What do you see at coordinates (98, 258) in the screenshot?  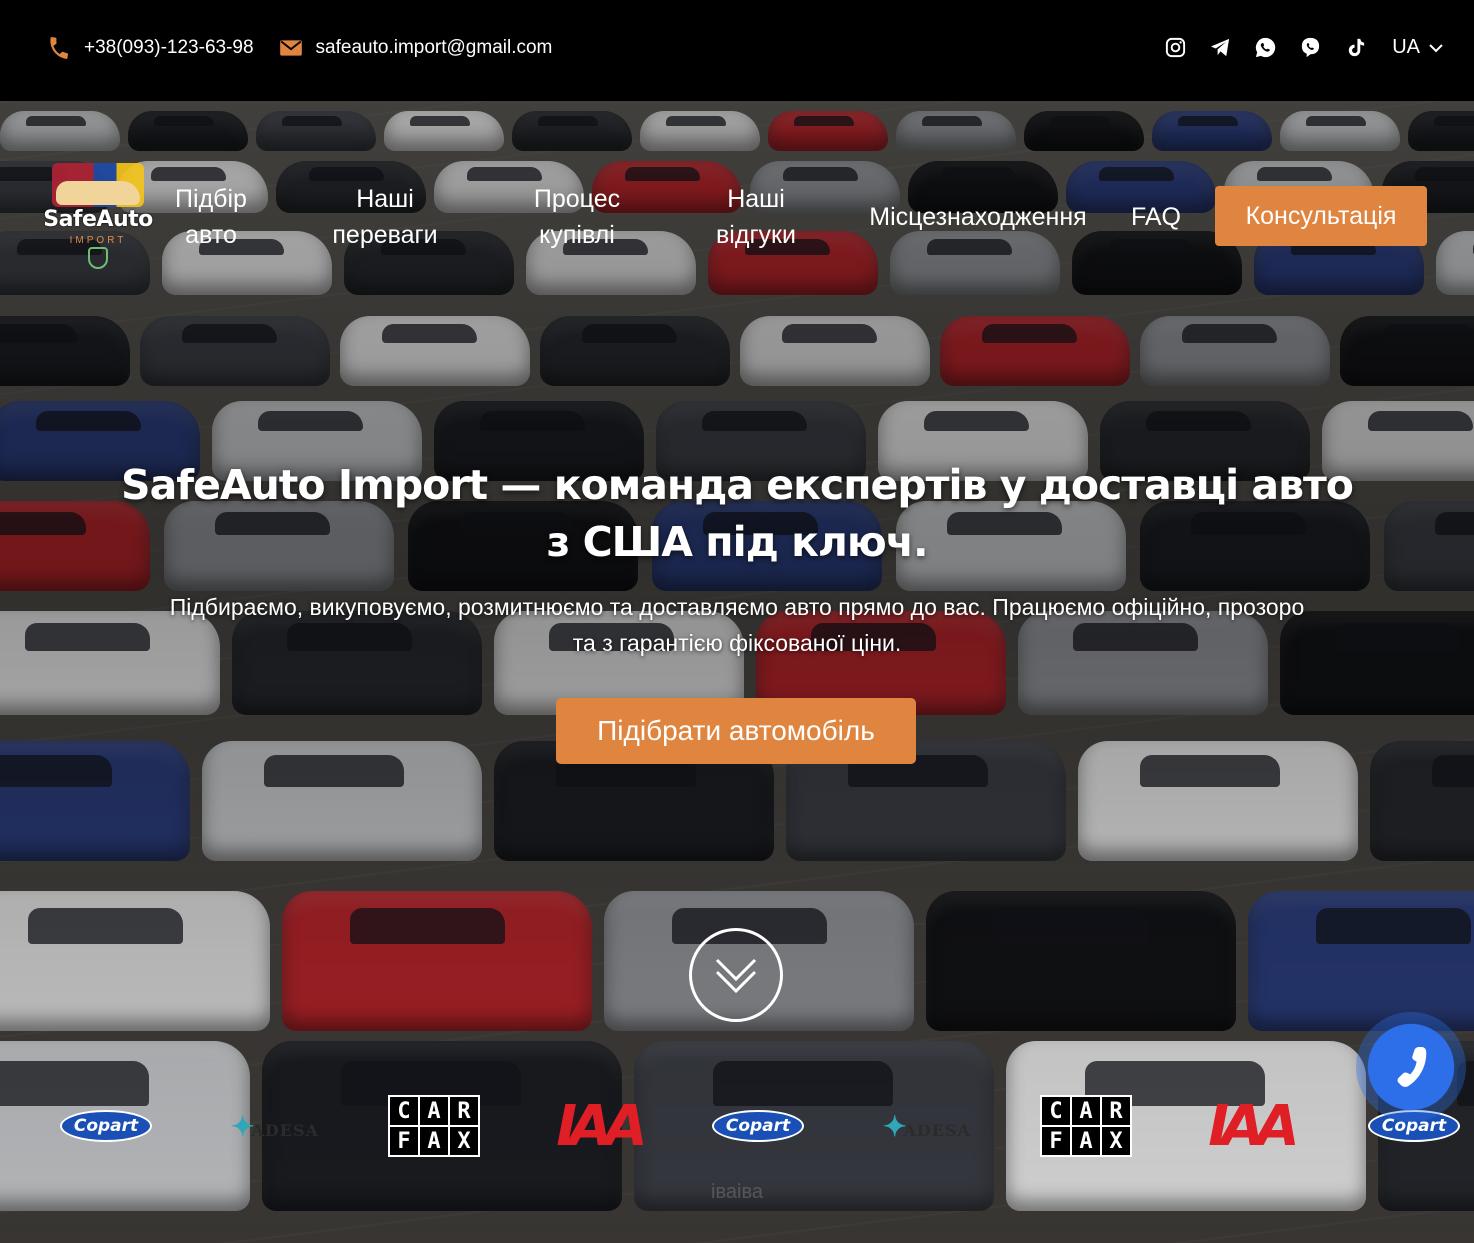 I see `shield-icon` at bounding box center [98, 258].